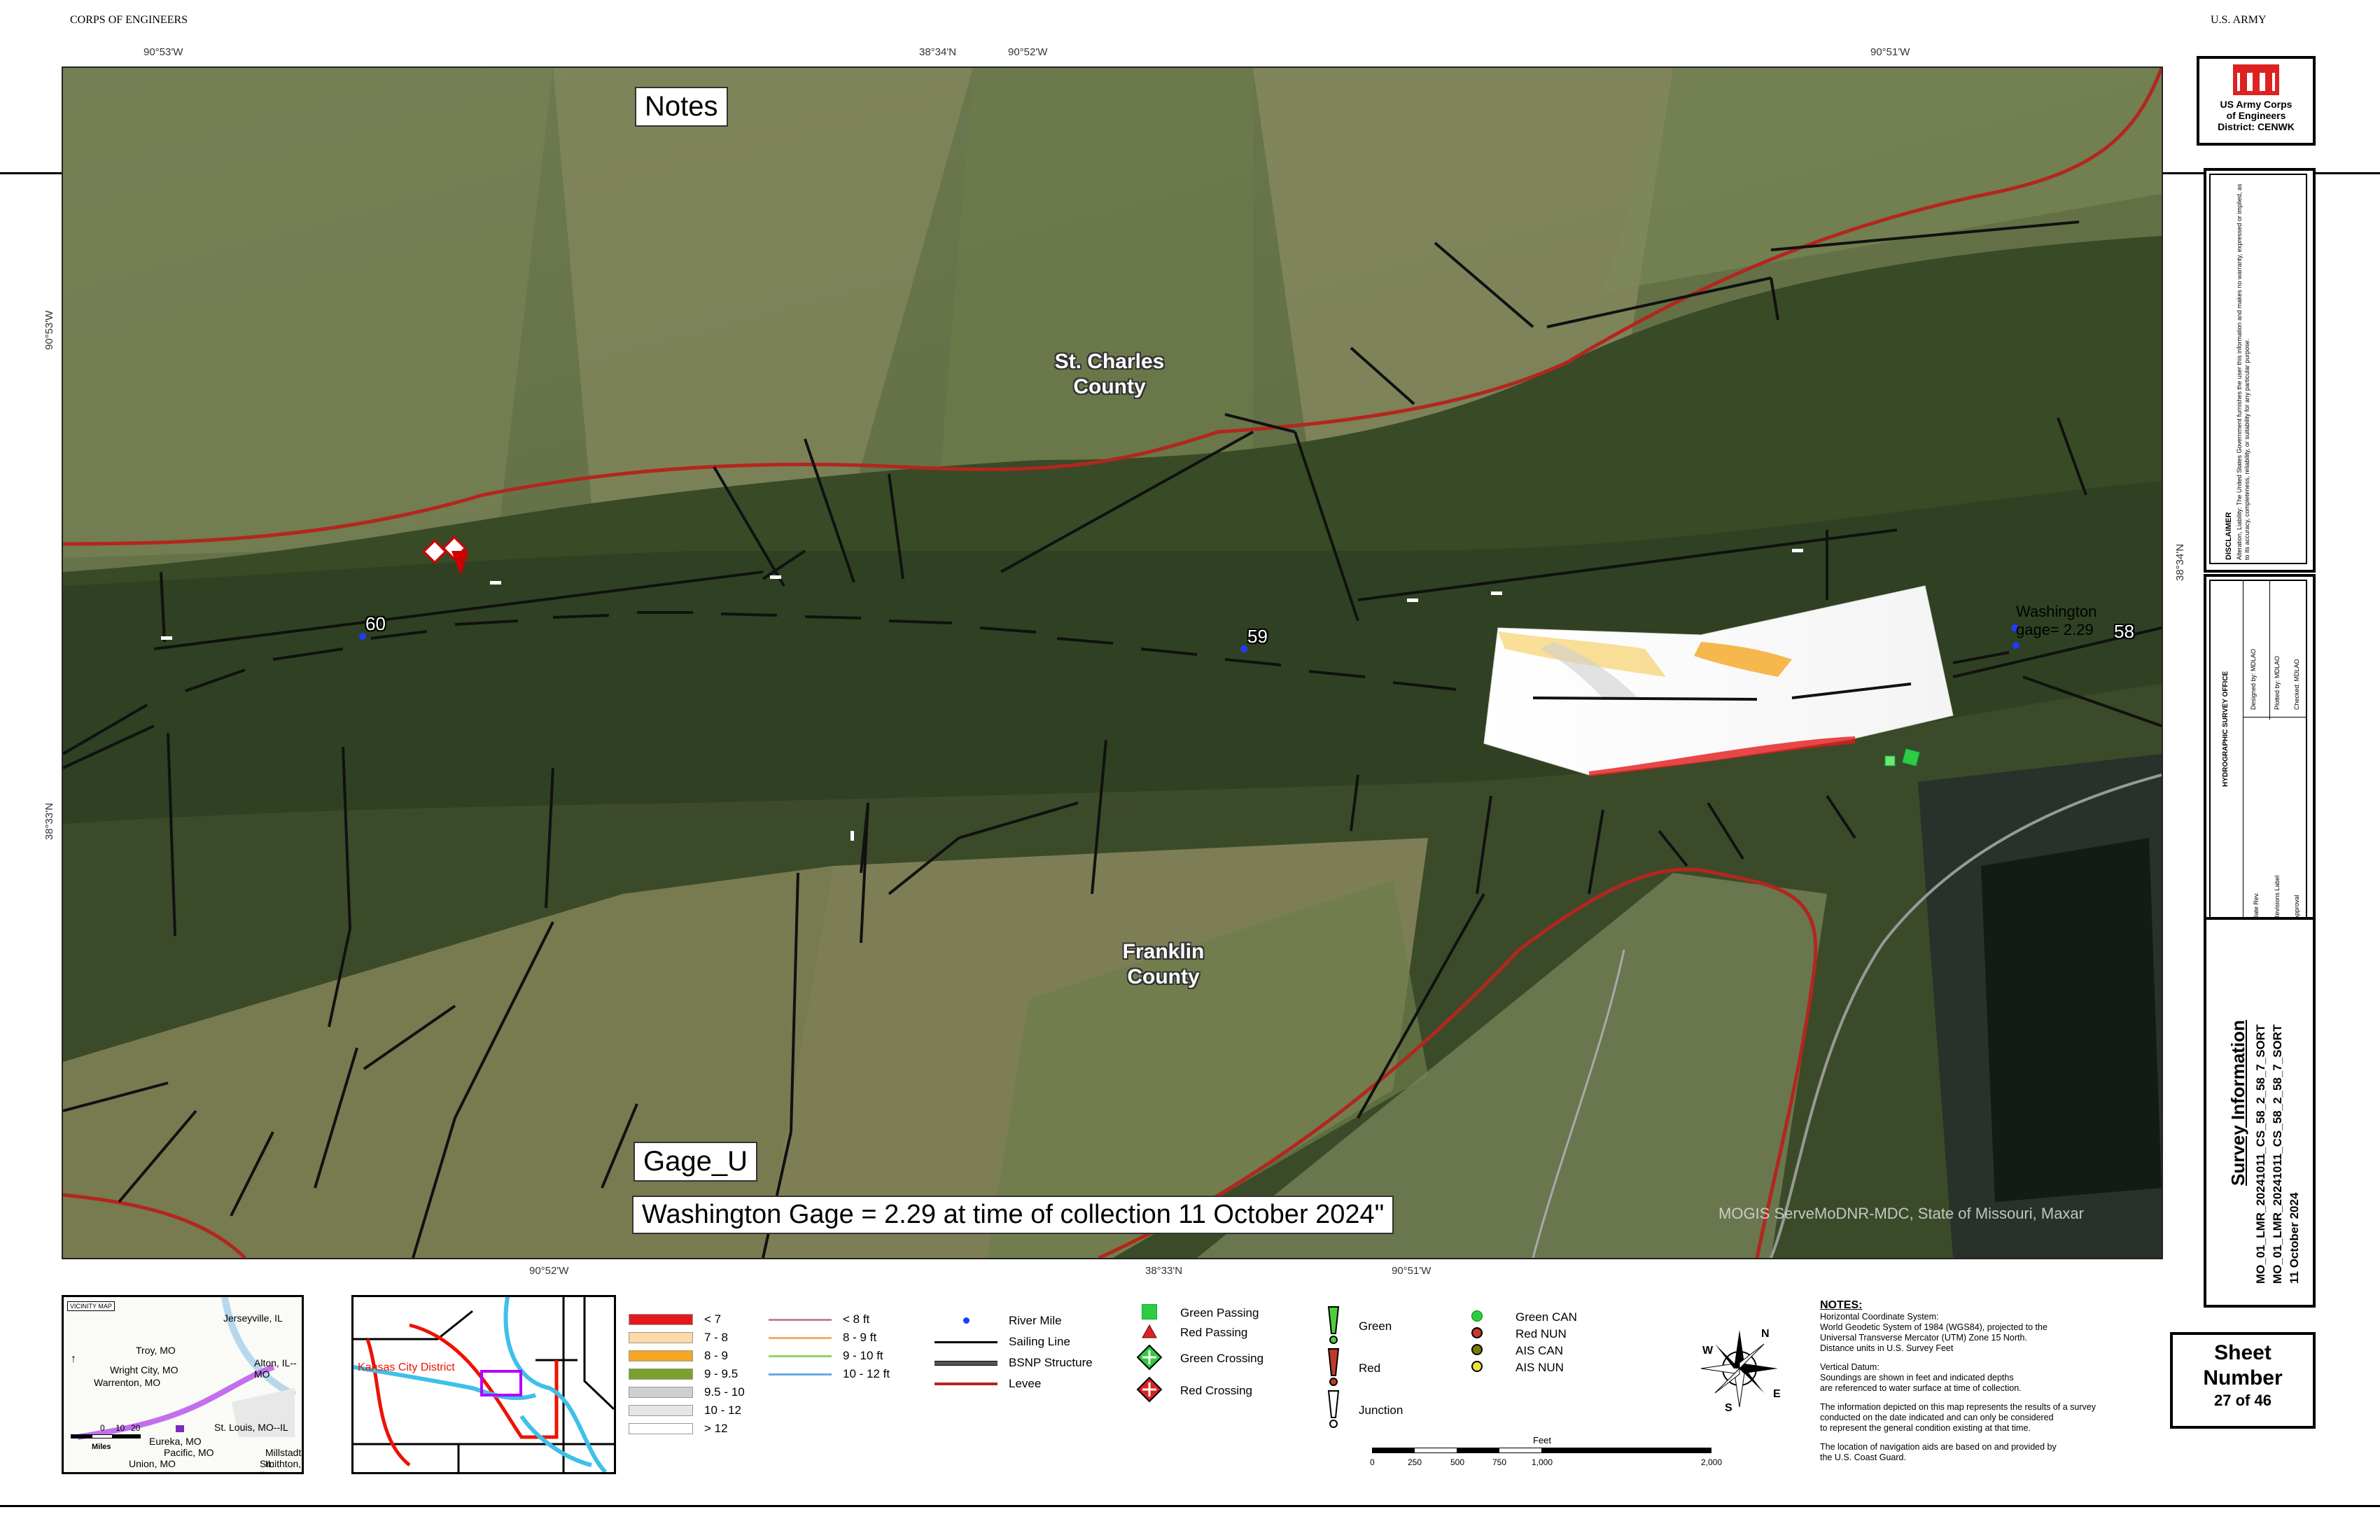 The width and height of the screenshot is (2380, 1540). Describe the element at coordinates (1149, 1333) in the screenshot. I see `red-passing-icon` at that location.